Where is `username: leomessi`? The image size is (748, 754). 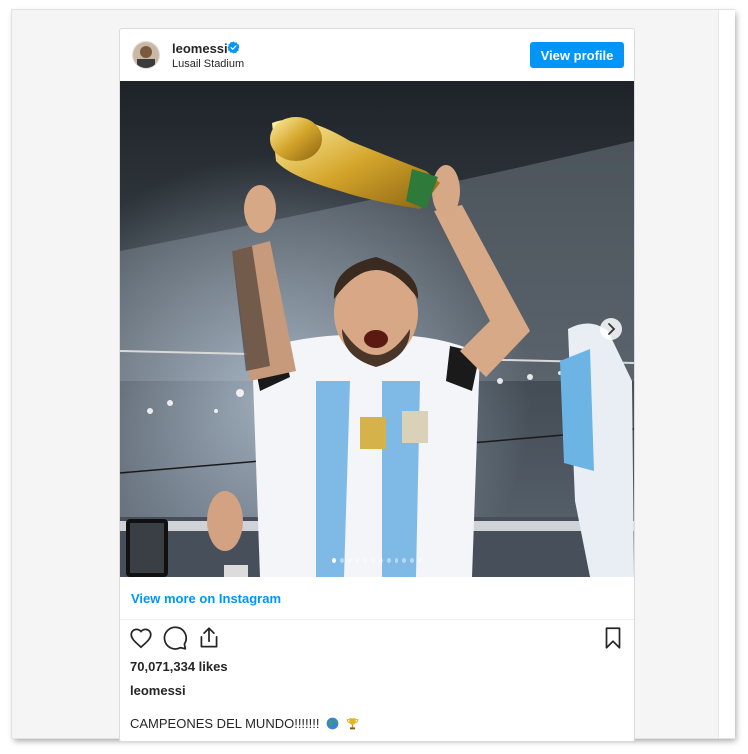
username: leomessi is located at coordinates (200, 48).